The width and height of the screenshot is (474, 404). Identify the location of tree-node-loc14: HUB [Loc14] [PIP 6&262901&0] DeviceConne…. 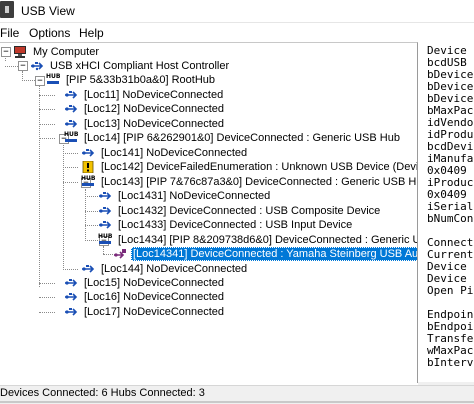
(234, 138).